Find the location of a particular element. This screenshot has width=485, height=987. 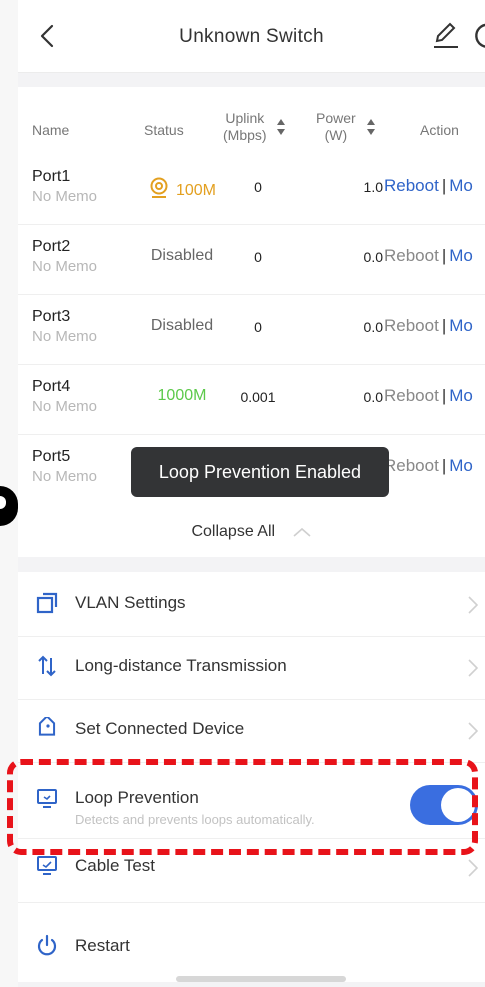

power-label-line2: (W) is located at coordinates (336, 135).